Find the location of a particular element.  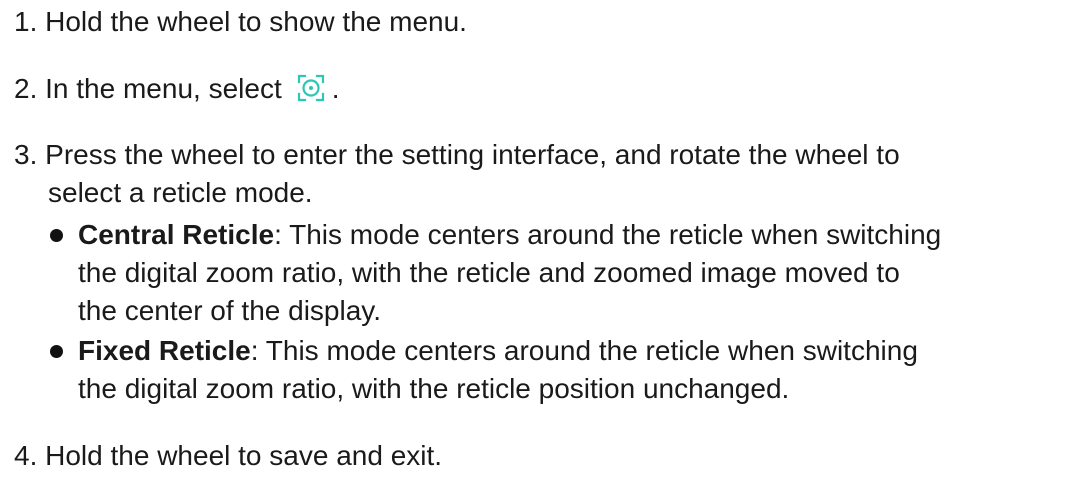

step-text: Hold the wheel to show the menu. is located at coordinates (256, 21).